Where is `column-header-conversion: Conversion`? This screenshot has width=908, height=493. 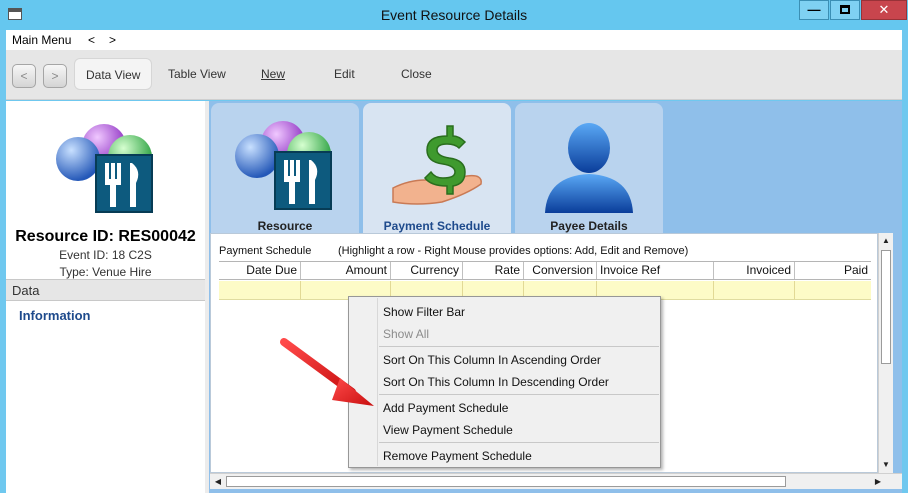
column-header-conversion: Conversion is located at coordinates (560, 270).